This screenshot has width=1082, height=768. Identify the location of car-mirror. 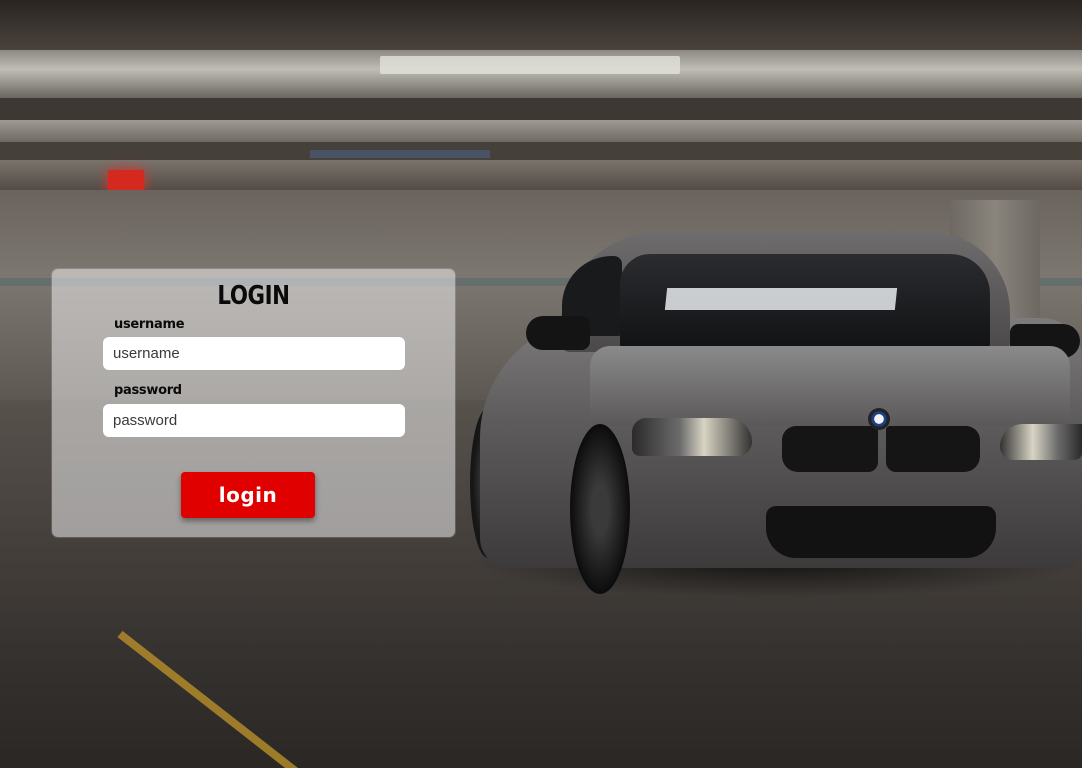
(558, 333).